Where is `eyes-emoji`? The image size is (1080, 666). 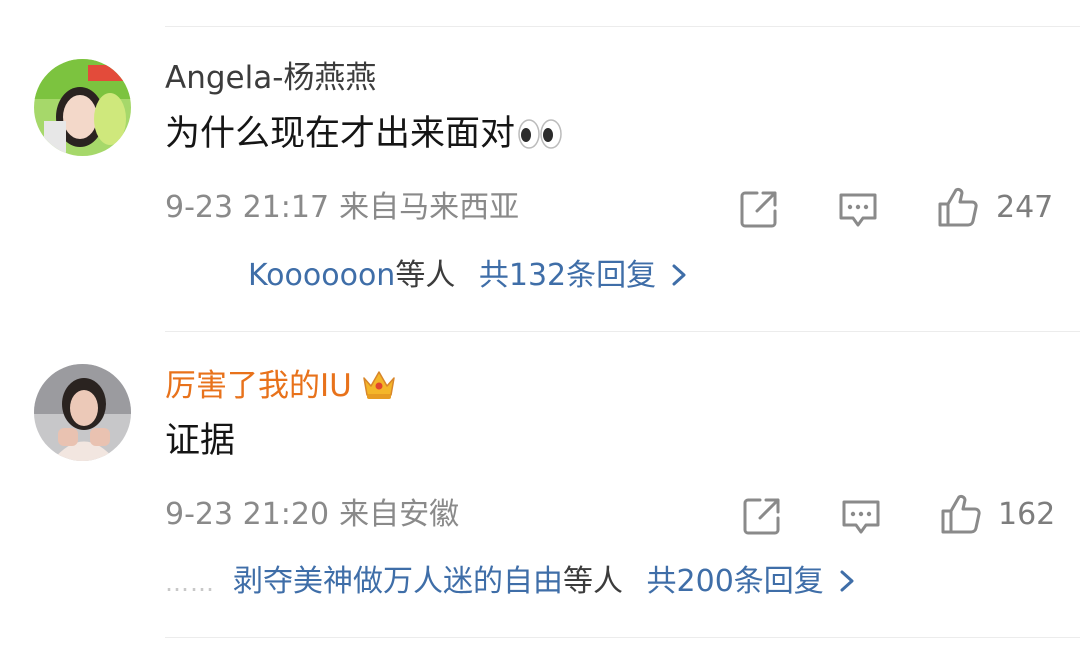 eyes-emoji is located at coordinates (540, 134).